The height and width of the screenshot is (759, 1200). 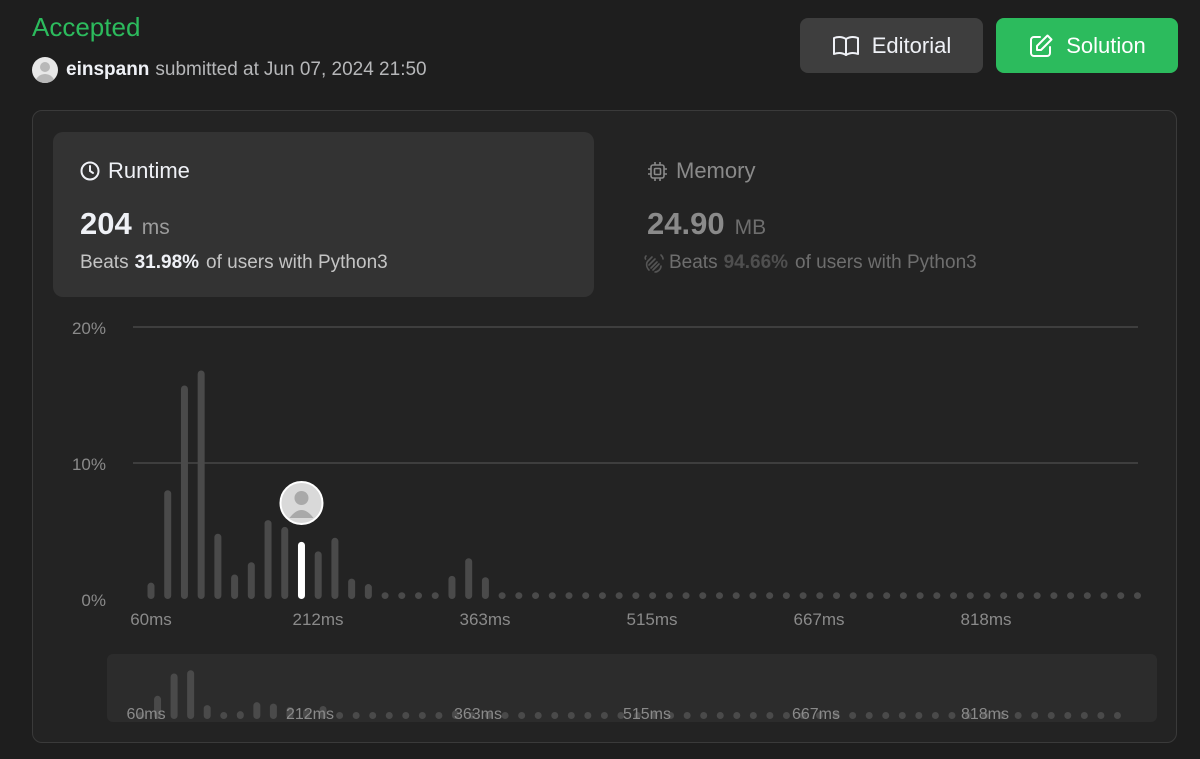 I want to click on overview-x-tick-label: 60ms, so click(x=145, y=714).